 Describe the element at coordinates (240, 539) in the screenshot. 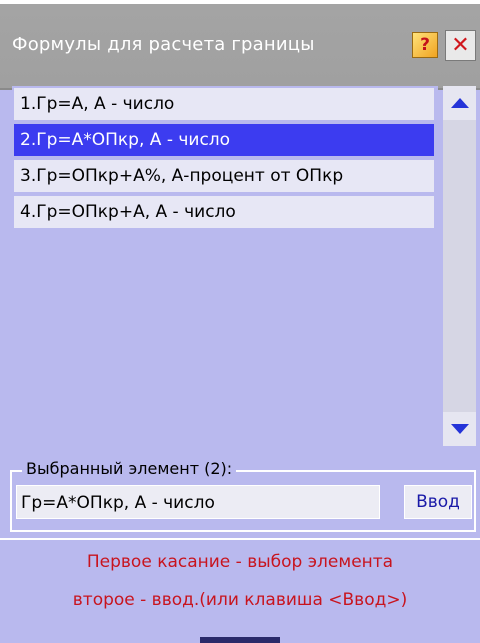

I see `divider` at that location.